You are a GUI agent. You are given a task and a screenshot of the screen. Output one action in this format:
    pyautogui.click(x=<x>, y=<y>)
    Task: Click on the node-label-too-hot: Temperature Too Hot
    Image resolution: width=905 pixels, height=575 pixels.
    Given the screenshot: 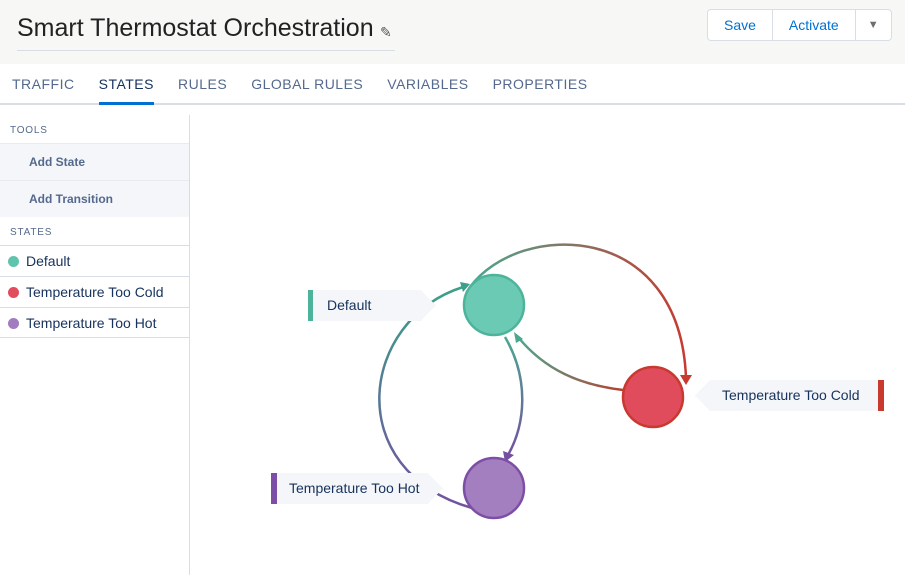 What is the action you would take?
    pyautogui.click(x=357, y=488)
    